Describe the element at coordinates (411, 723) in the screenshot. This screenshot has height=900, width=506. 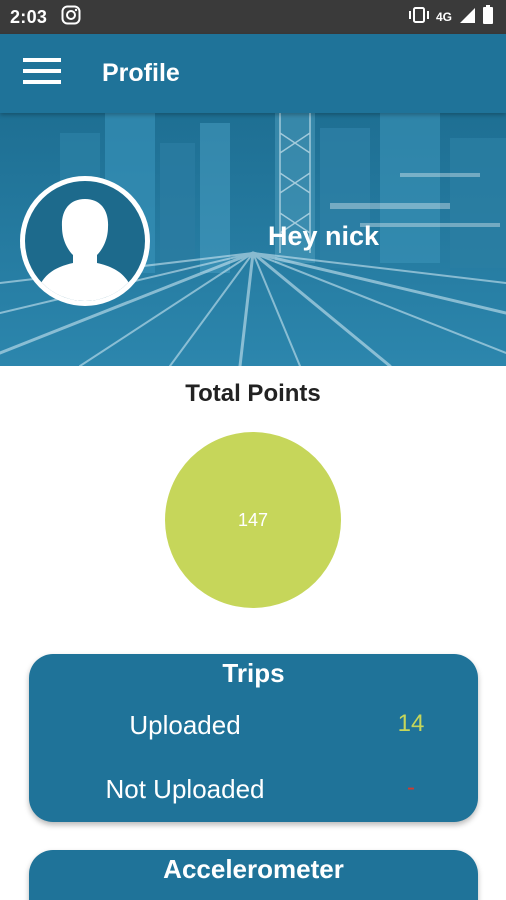
I see `uploaded-value: 14` at that location.